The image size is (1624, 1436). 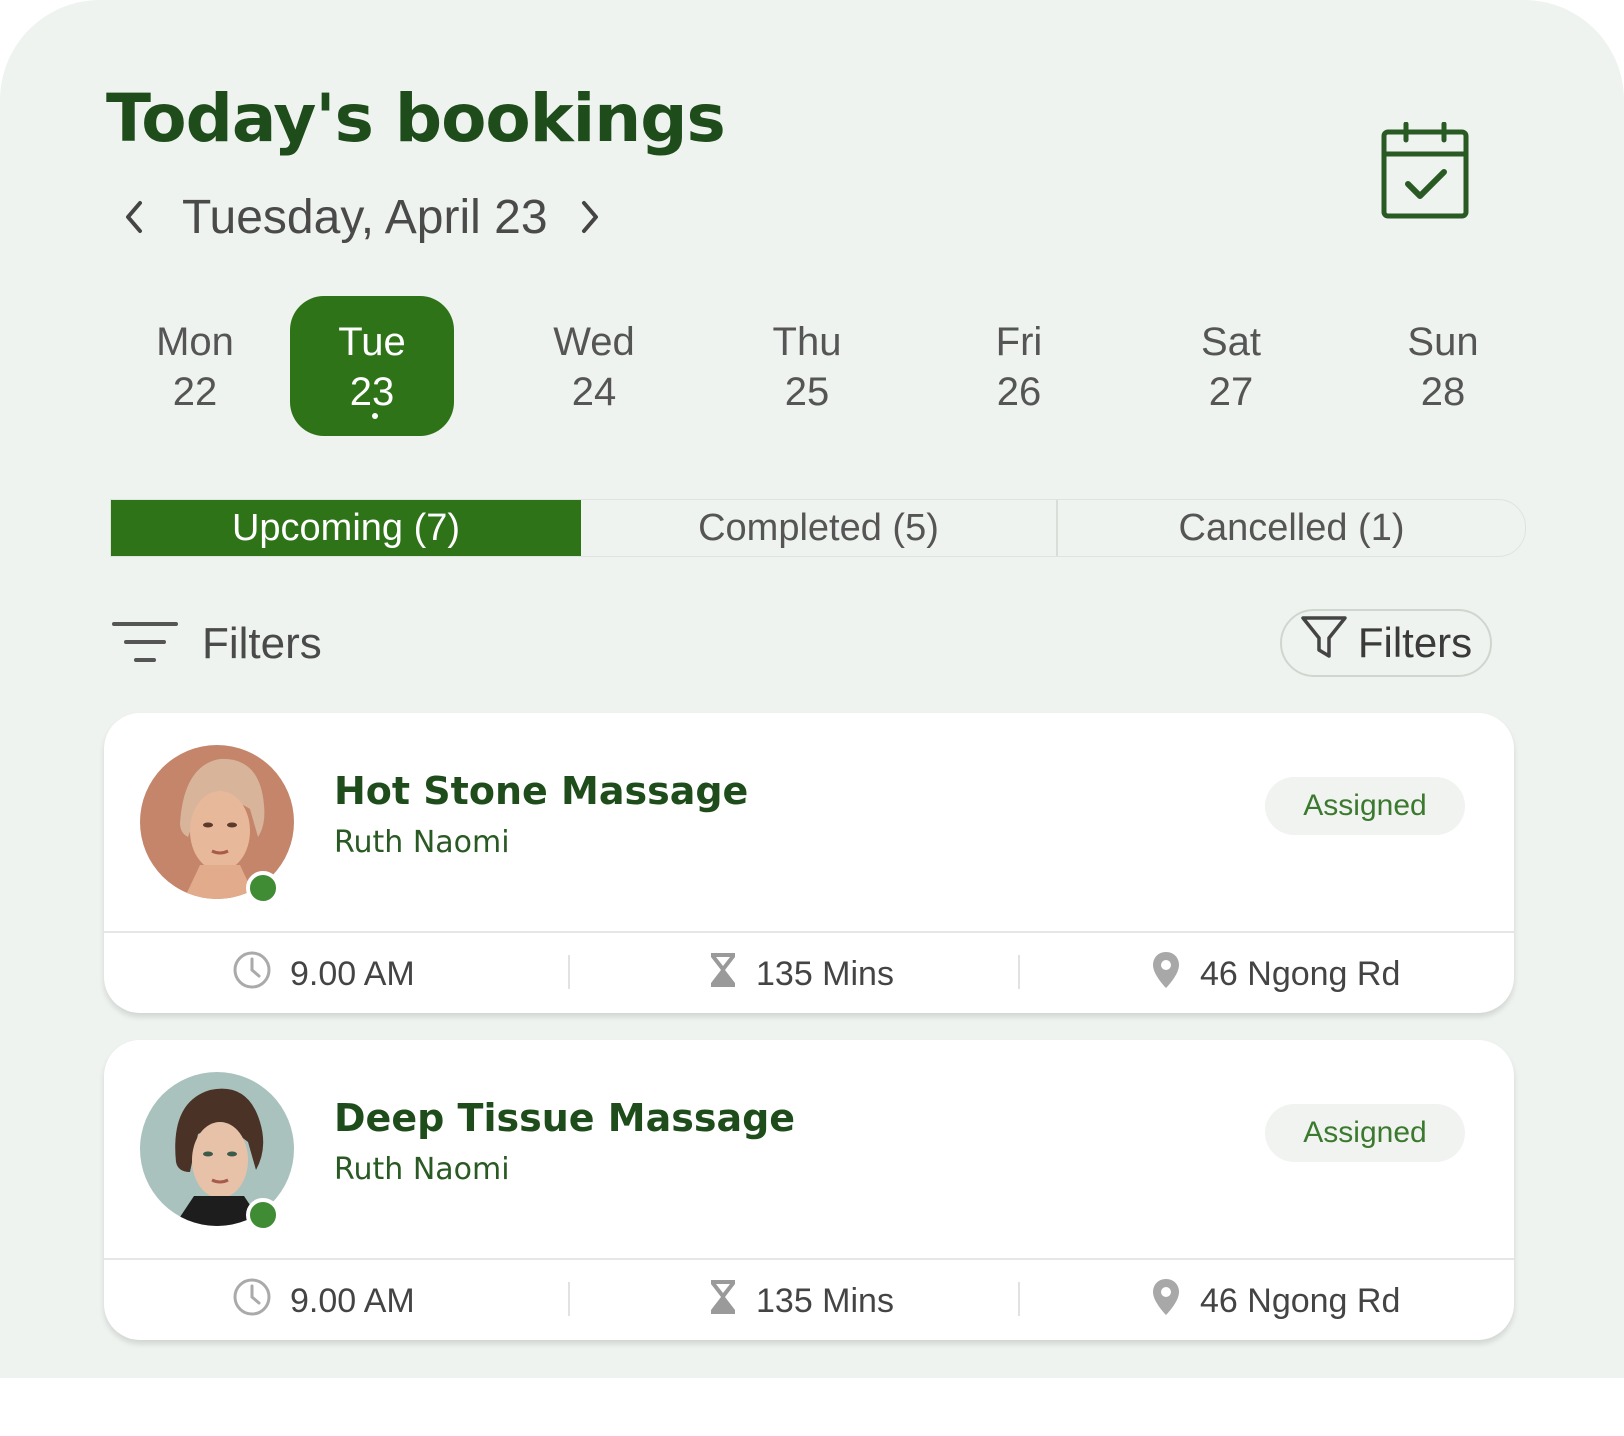 I want to click on day-mon: Mon 22, so click(x=195, y=366).